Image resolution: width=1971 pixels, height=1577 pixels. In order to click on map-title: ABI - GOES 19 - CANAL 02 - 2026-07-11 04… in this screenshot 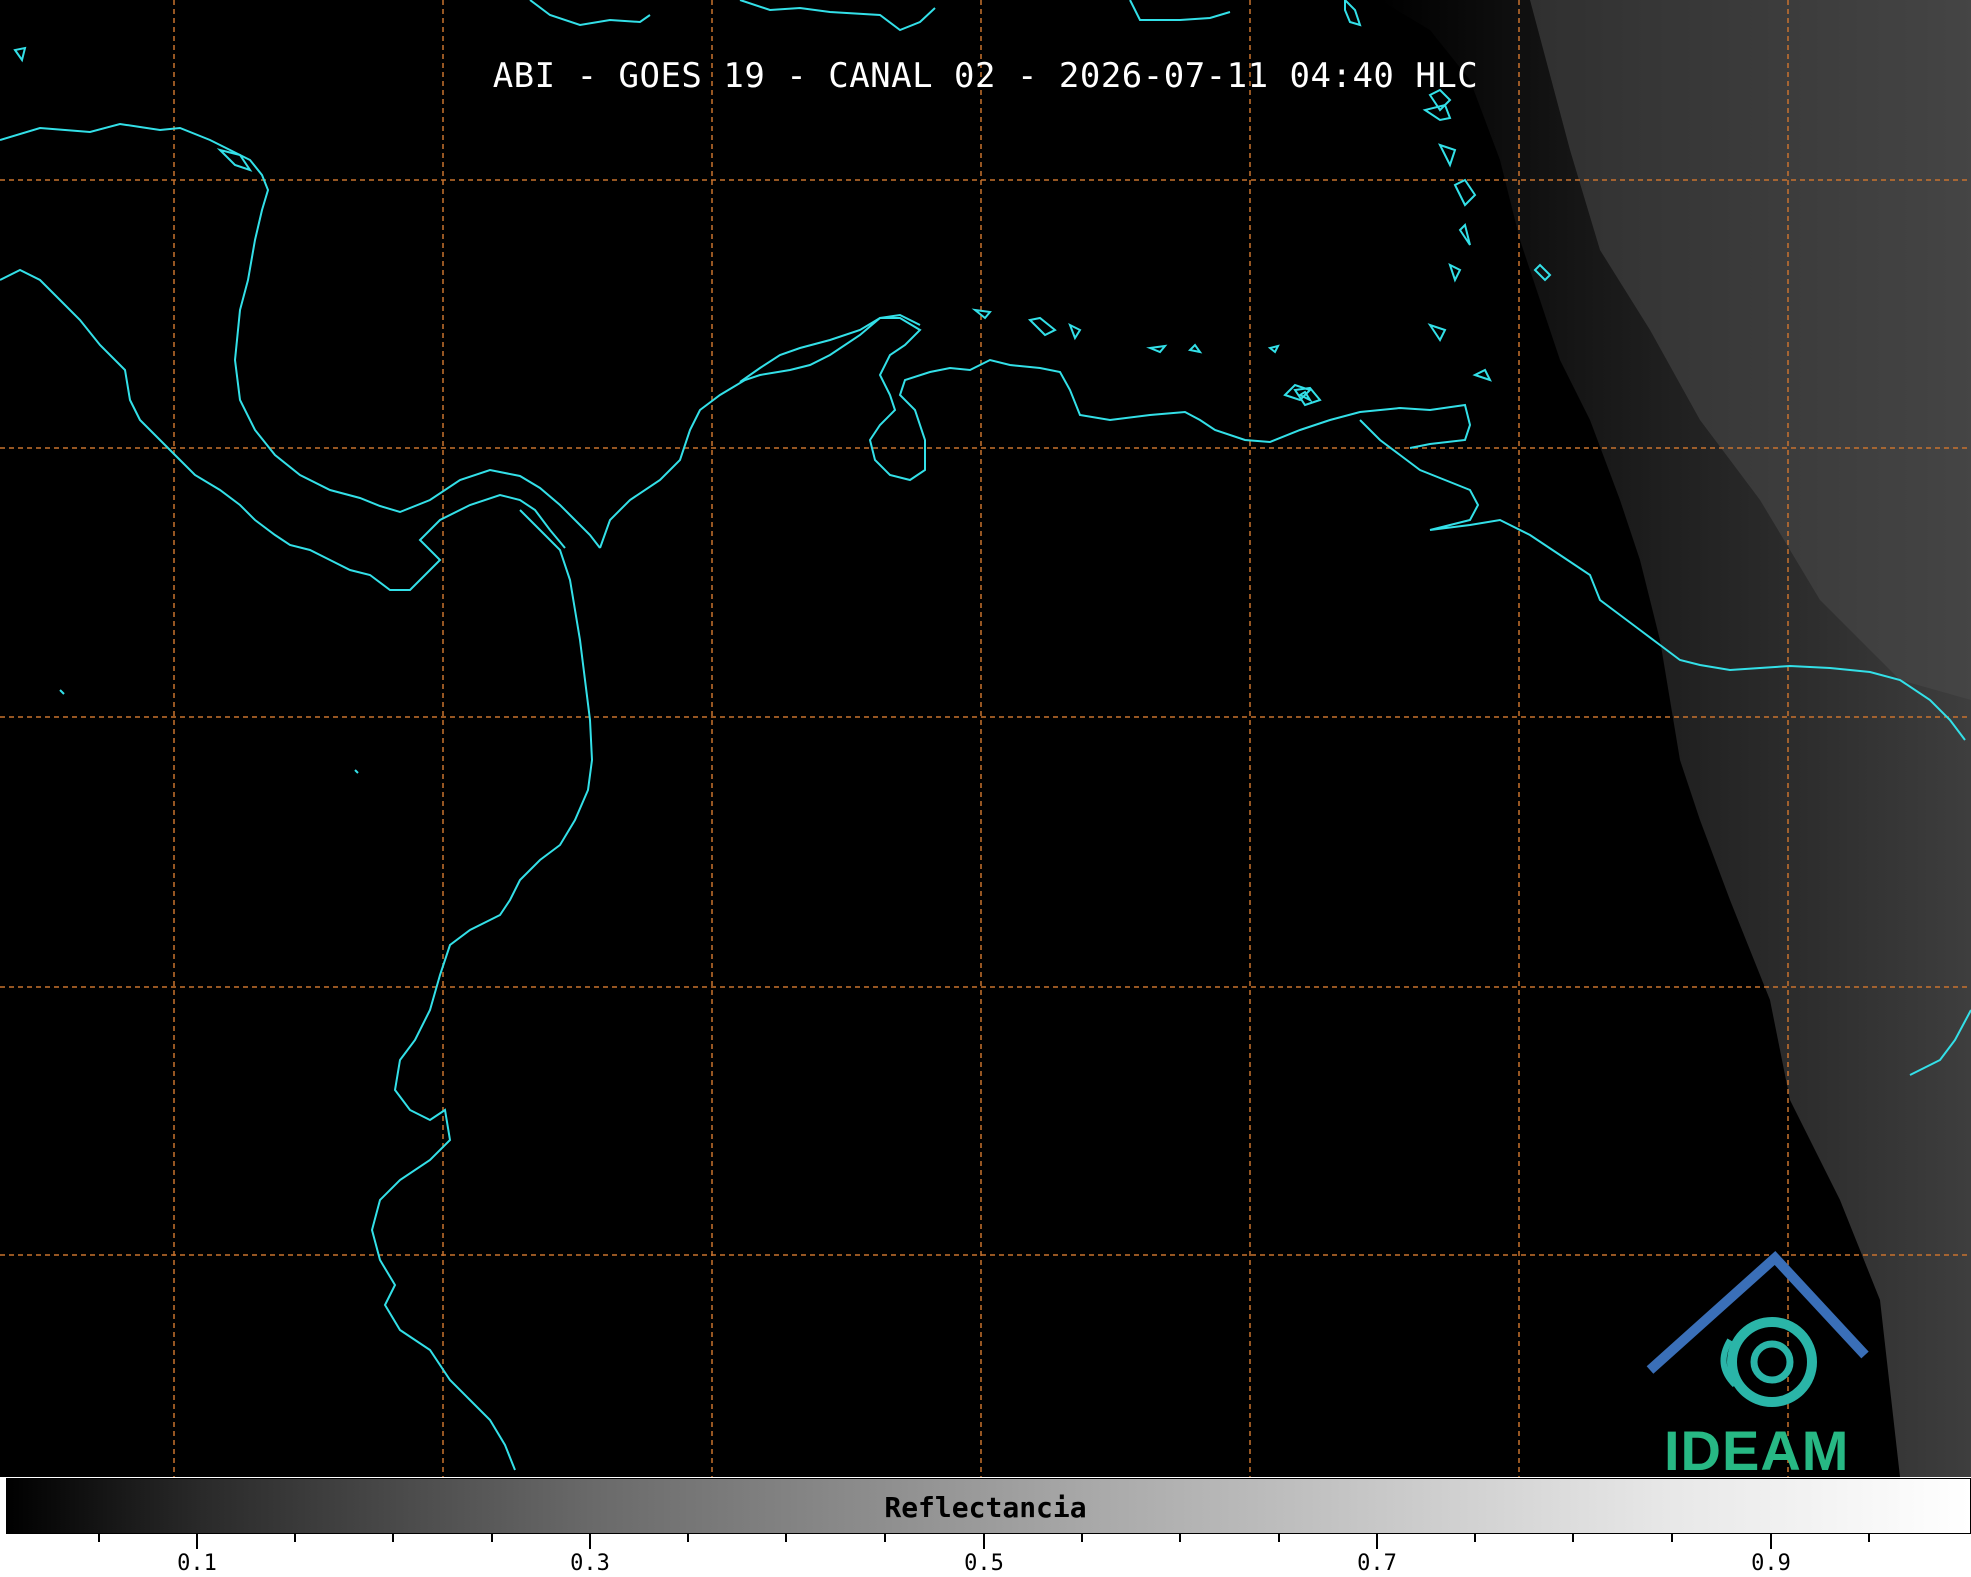, I will do `click(985, 76)`.